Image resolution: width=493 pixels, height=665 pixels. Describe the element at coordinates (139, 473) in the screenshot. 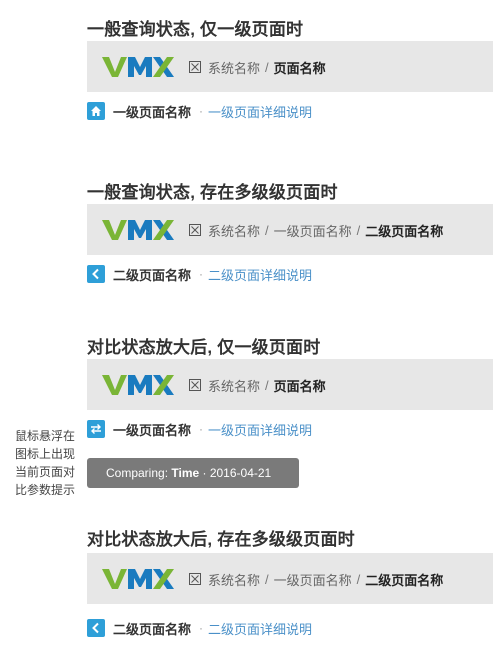

I see `tooltip-prefix: Comparing:` at that location.